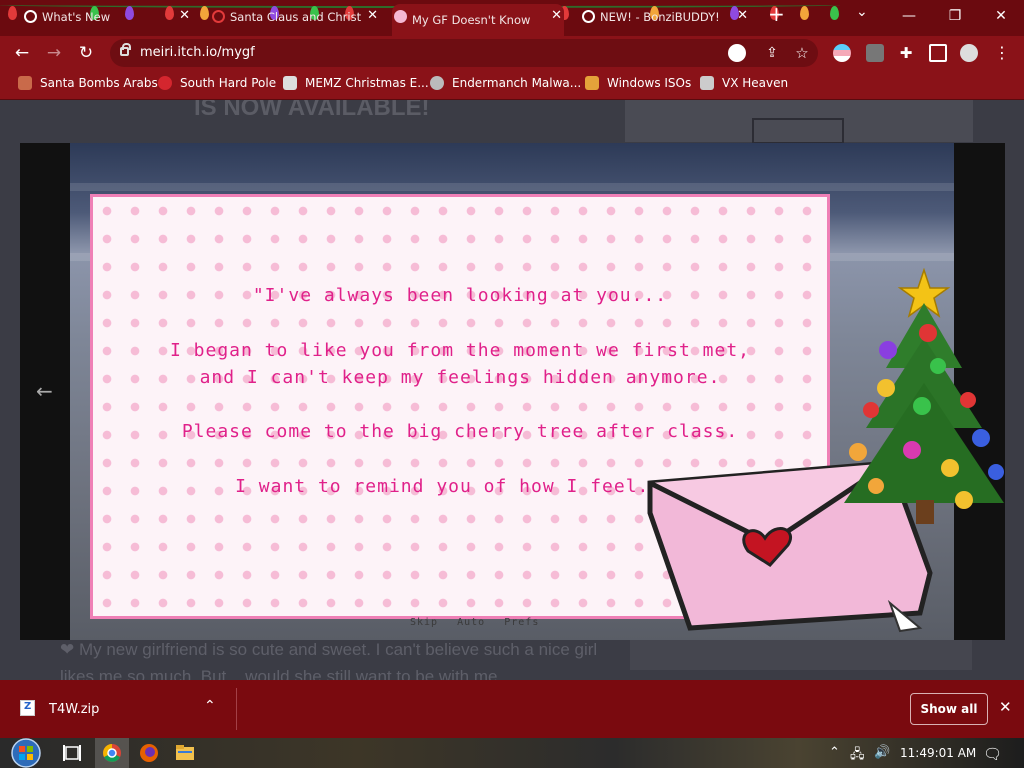  What do you see at coordinates (862, 12) in the screenshot?
I see `tab-search-chevron-icon: ⌄` at bounding box center [862, 12].